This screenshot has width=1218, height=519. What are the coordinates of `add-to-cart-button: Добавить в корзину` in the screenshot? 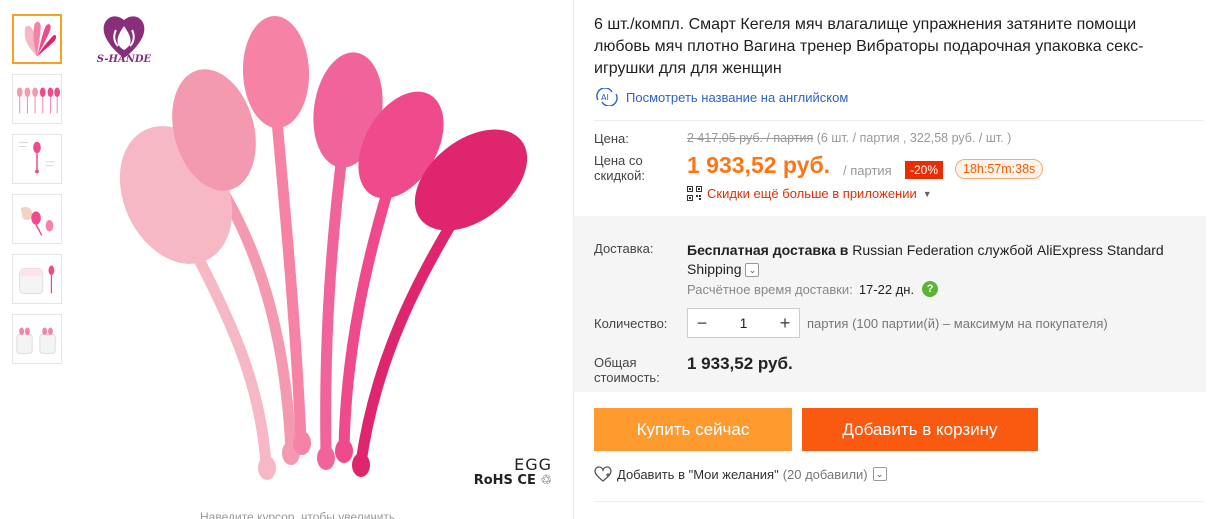 It's located at (920, 429).